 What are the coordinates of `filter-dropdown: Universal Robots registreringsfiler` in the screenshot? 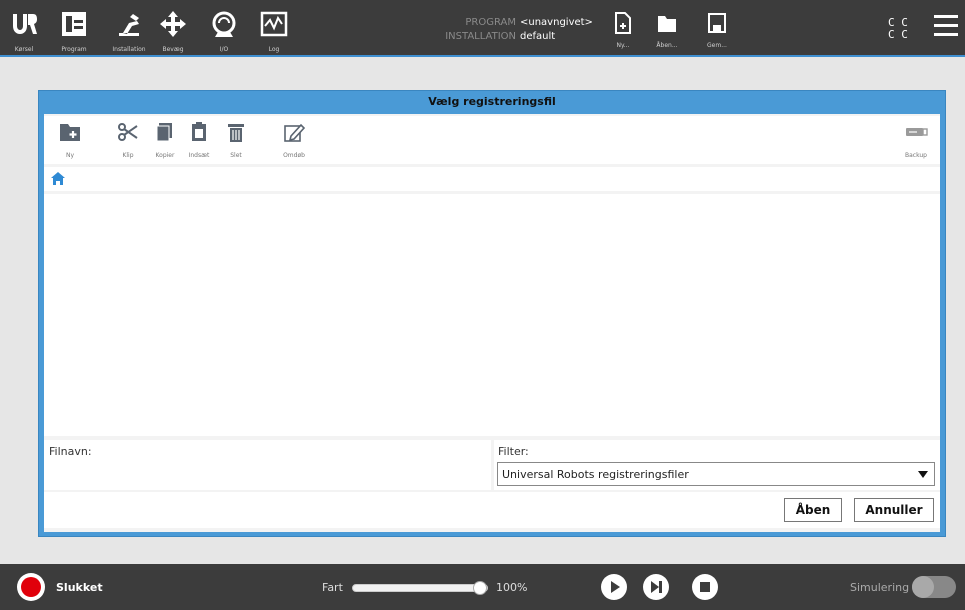 It's located at (716, 474).